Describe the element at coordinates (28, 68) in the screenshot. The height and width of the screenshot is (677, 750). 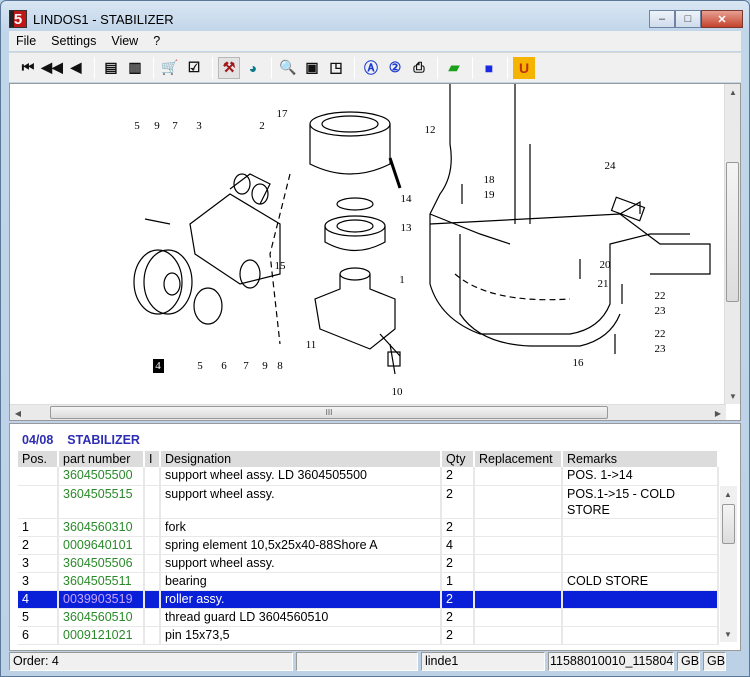
I see `first-button: ⏮` at that location.